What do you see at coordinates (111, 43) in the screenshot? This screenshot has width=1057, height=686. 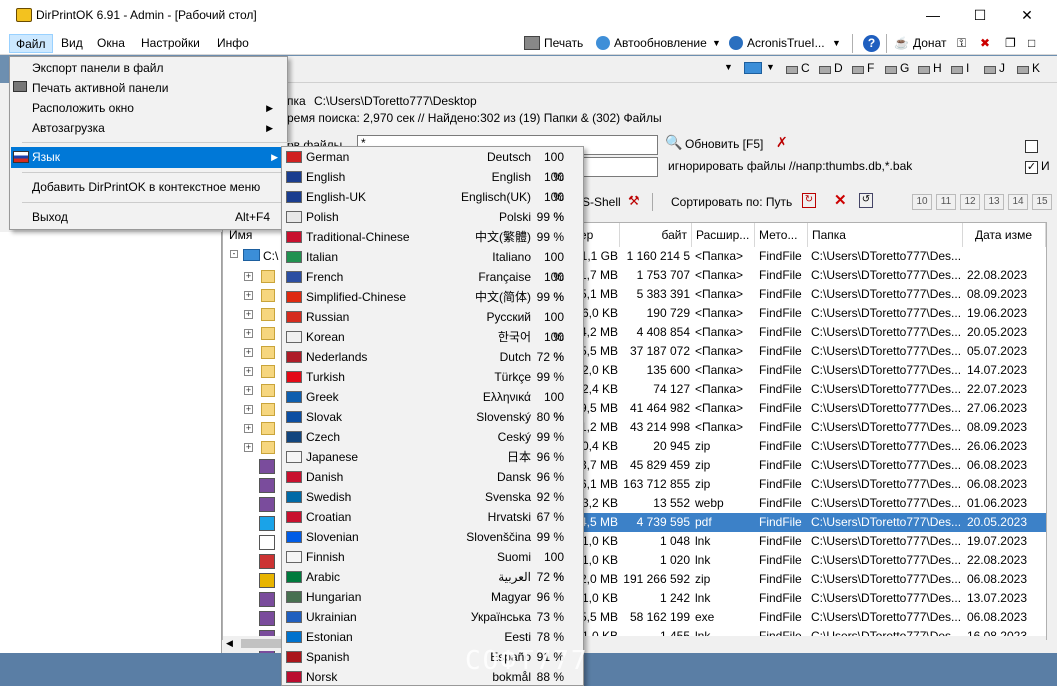 I see `menu-windows: Окна` at bounding box center [111, 43].